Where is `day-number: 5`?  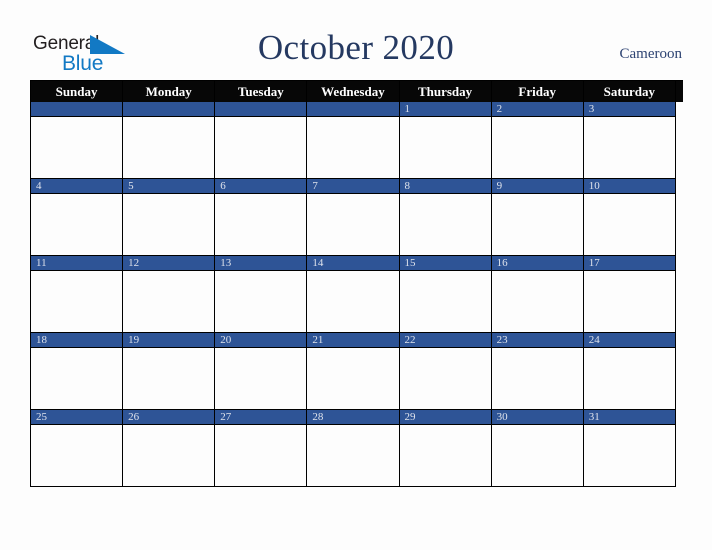
day-number: 5 is located at coordinates (169, 186).